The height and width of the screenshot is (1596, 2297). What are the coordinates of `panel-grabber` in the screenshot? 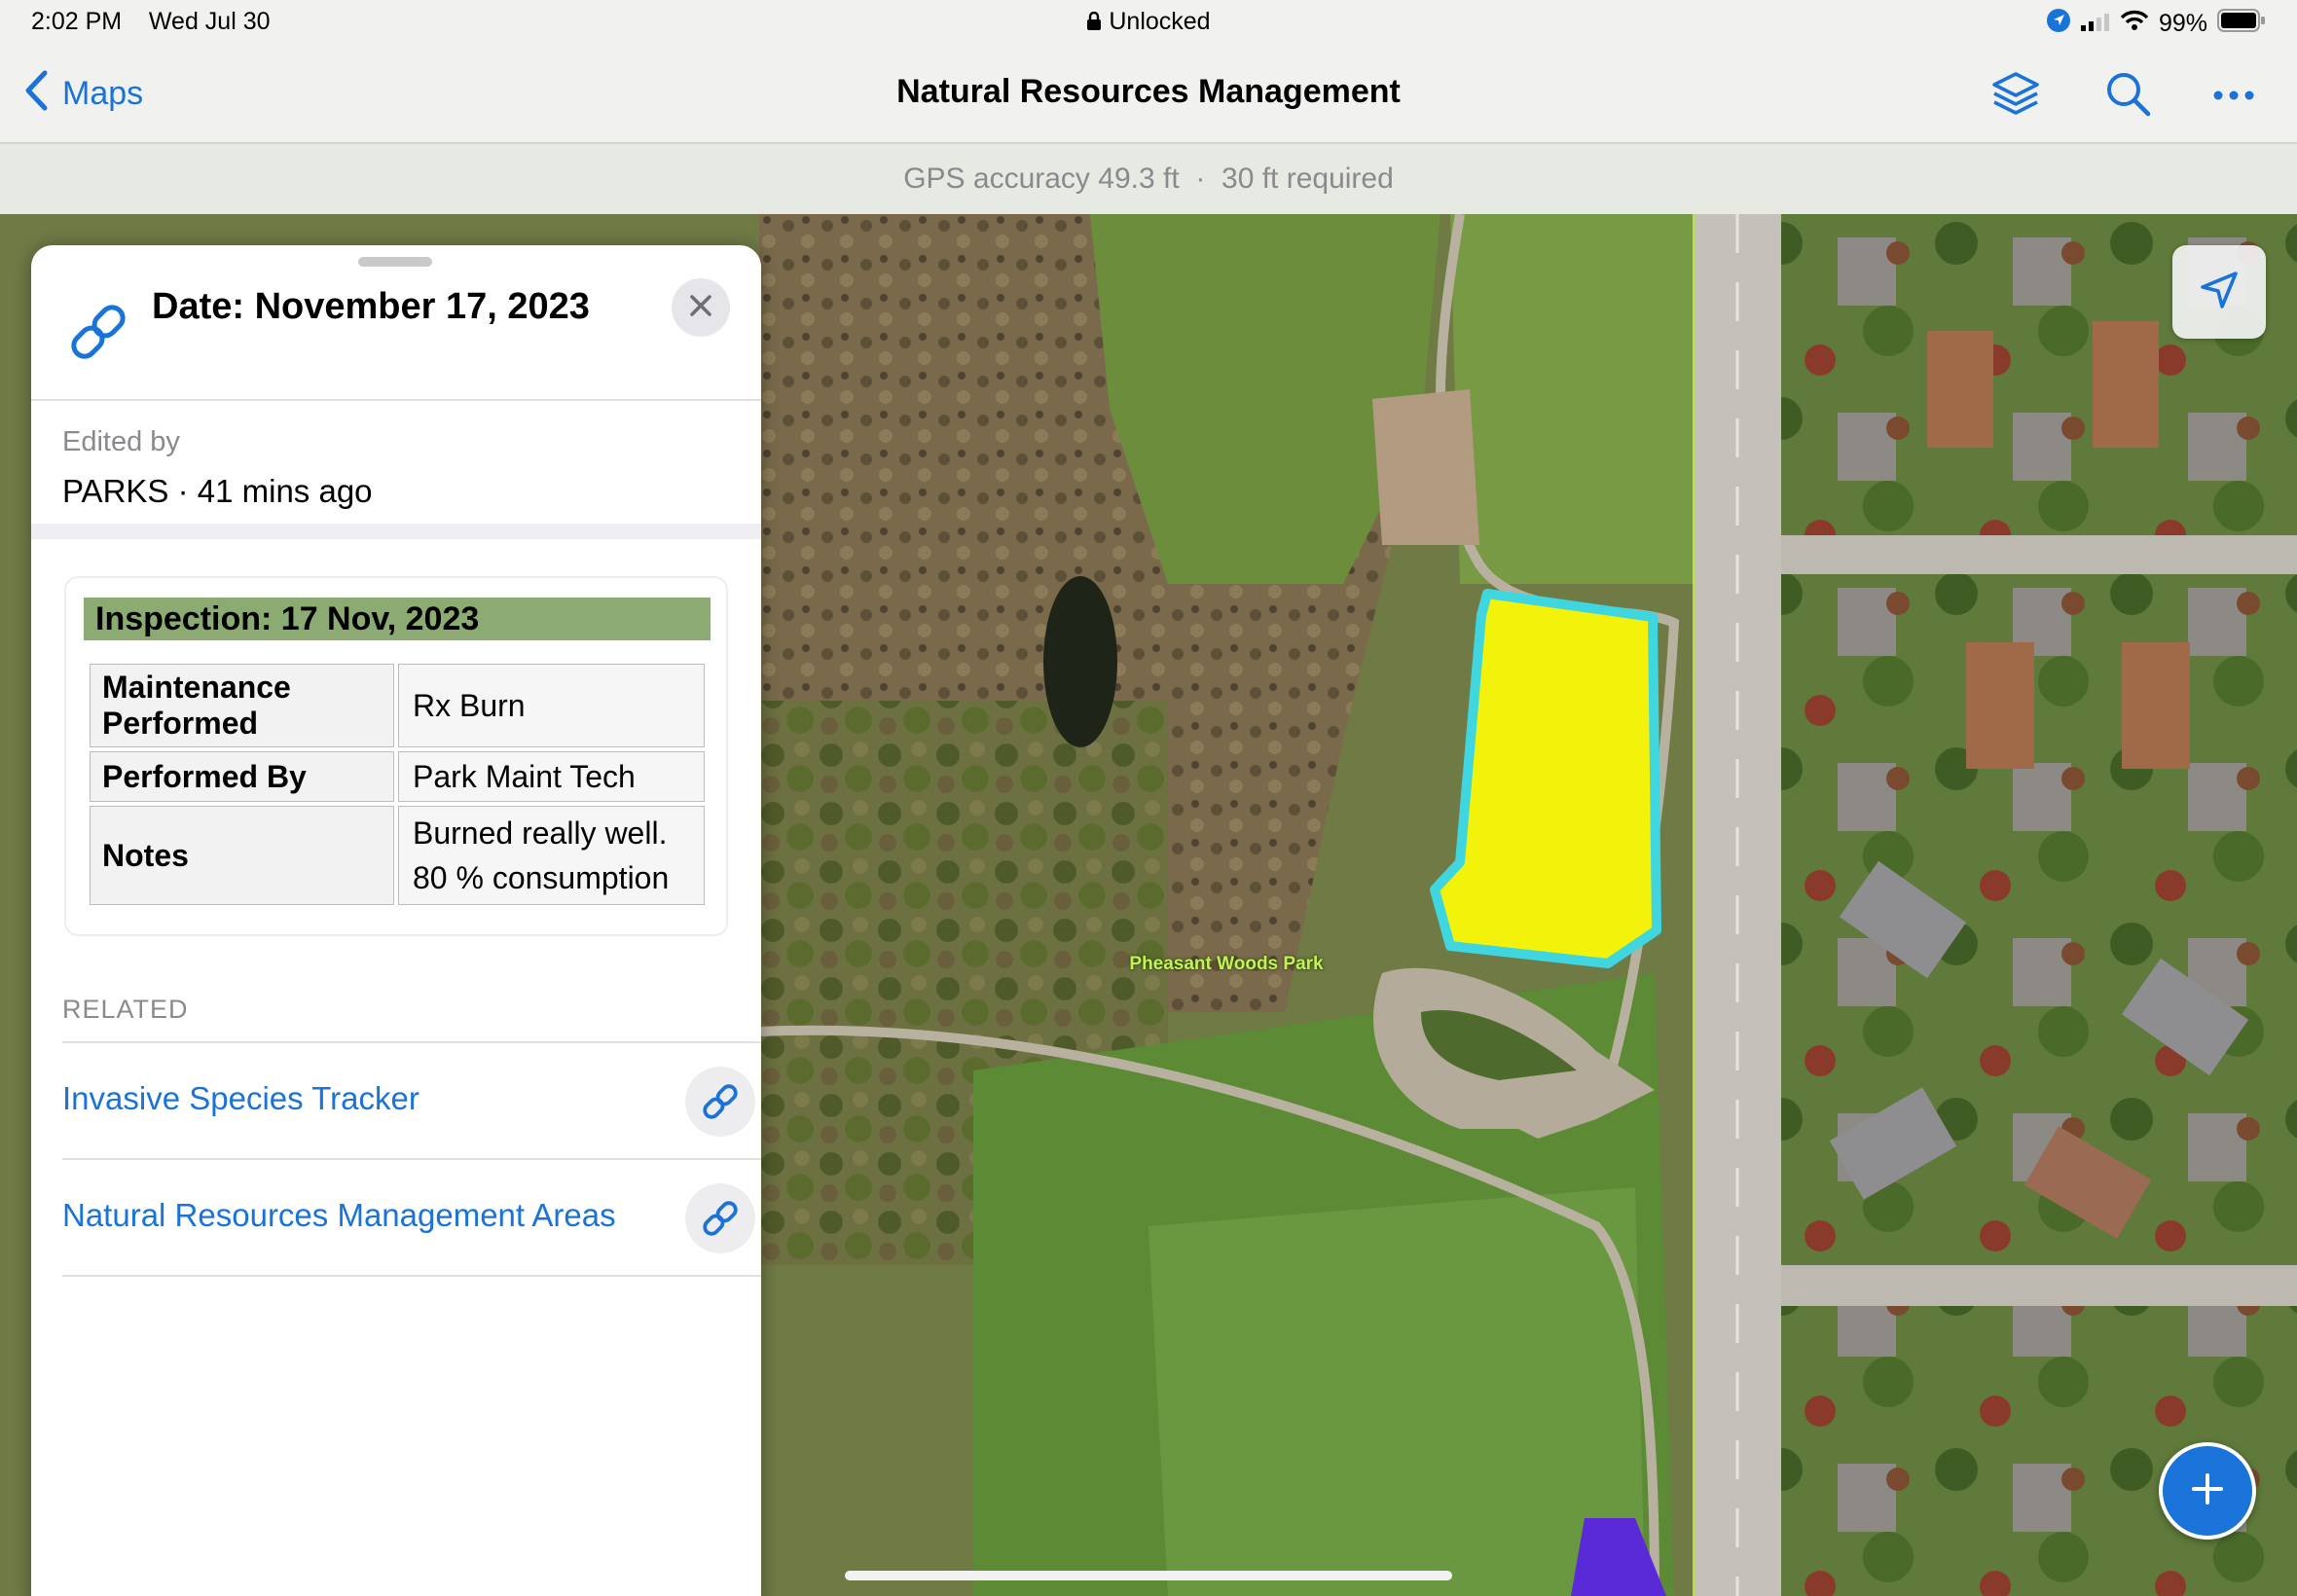 It's located at (395, 262).